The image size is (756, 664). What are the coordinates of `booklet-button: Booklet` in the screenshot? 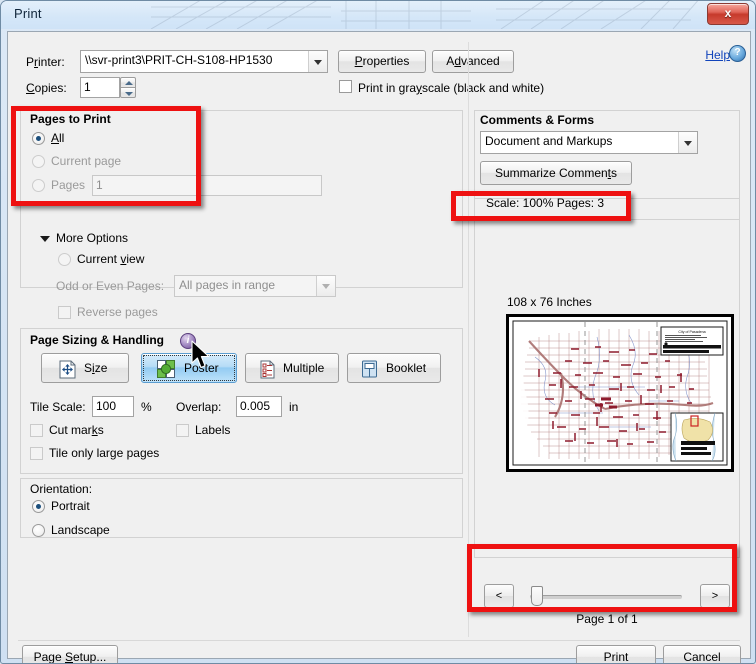 It's located at (394, 368).